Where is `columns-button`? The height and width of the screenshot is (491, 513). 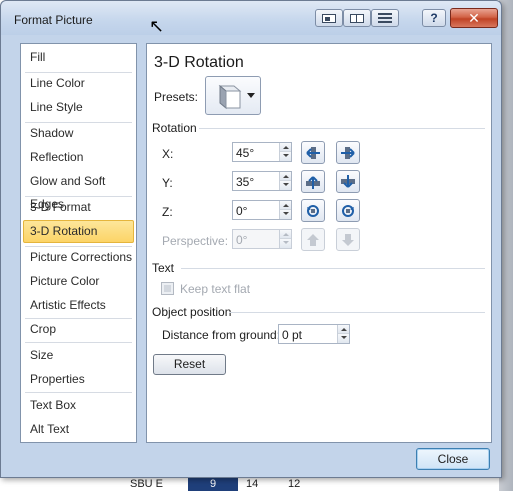 columns-button is located at coordinates (357, 18).